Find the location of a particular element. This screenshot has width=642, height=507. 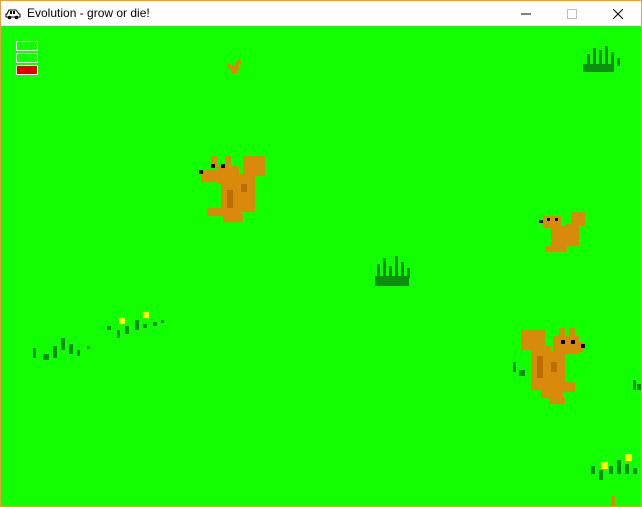

minimize-button is located at coordinates (526, 13).